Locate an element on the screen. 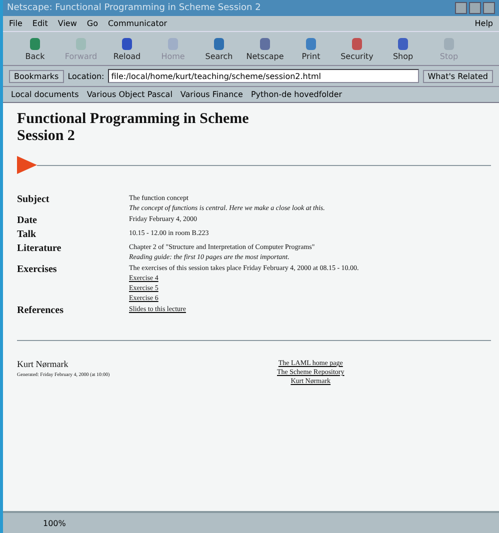 This screenshot has height=533, width=499. menu-item: Go is located at coordinates (92, 23).